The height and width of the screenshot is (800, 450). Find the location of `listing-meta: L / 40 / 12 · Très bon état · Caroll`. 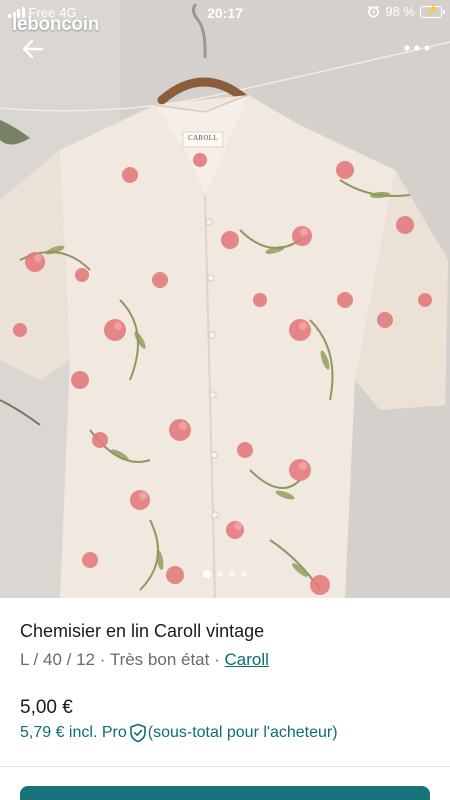

listing-meta: L / 40 / 12 · Très bon état · Caroll is located at coordinates (144, 660).